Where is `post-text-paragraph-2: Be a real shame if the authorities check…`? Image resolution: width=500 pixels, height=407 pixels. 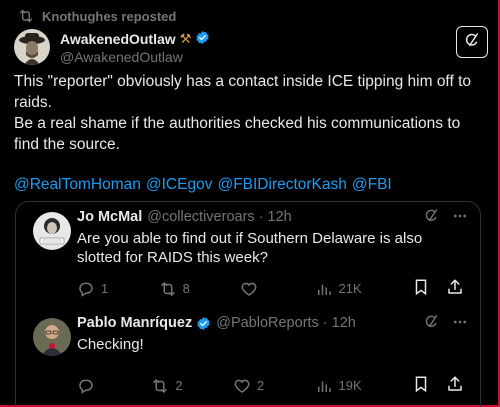
post-text-paragraph-2: Be a real shame if the authorities check… is located at coordinates (237, 134).